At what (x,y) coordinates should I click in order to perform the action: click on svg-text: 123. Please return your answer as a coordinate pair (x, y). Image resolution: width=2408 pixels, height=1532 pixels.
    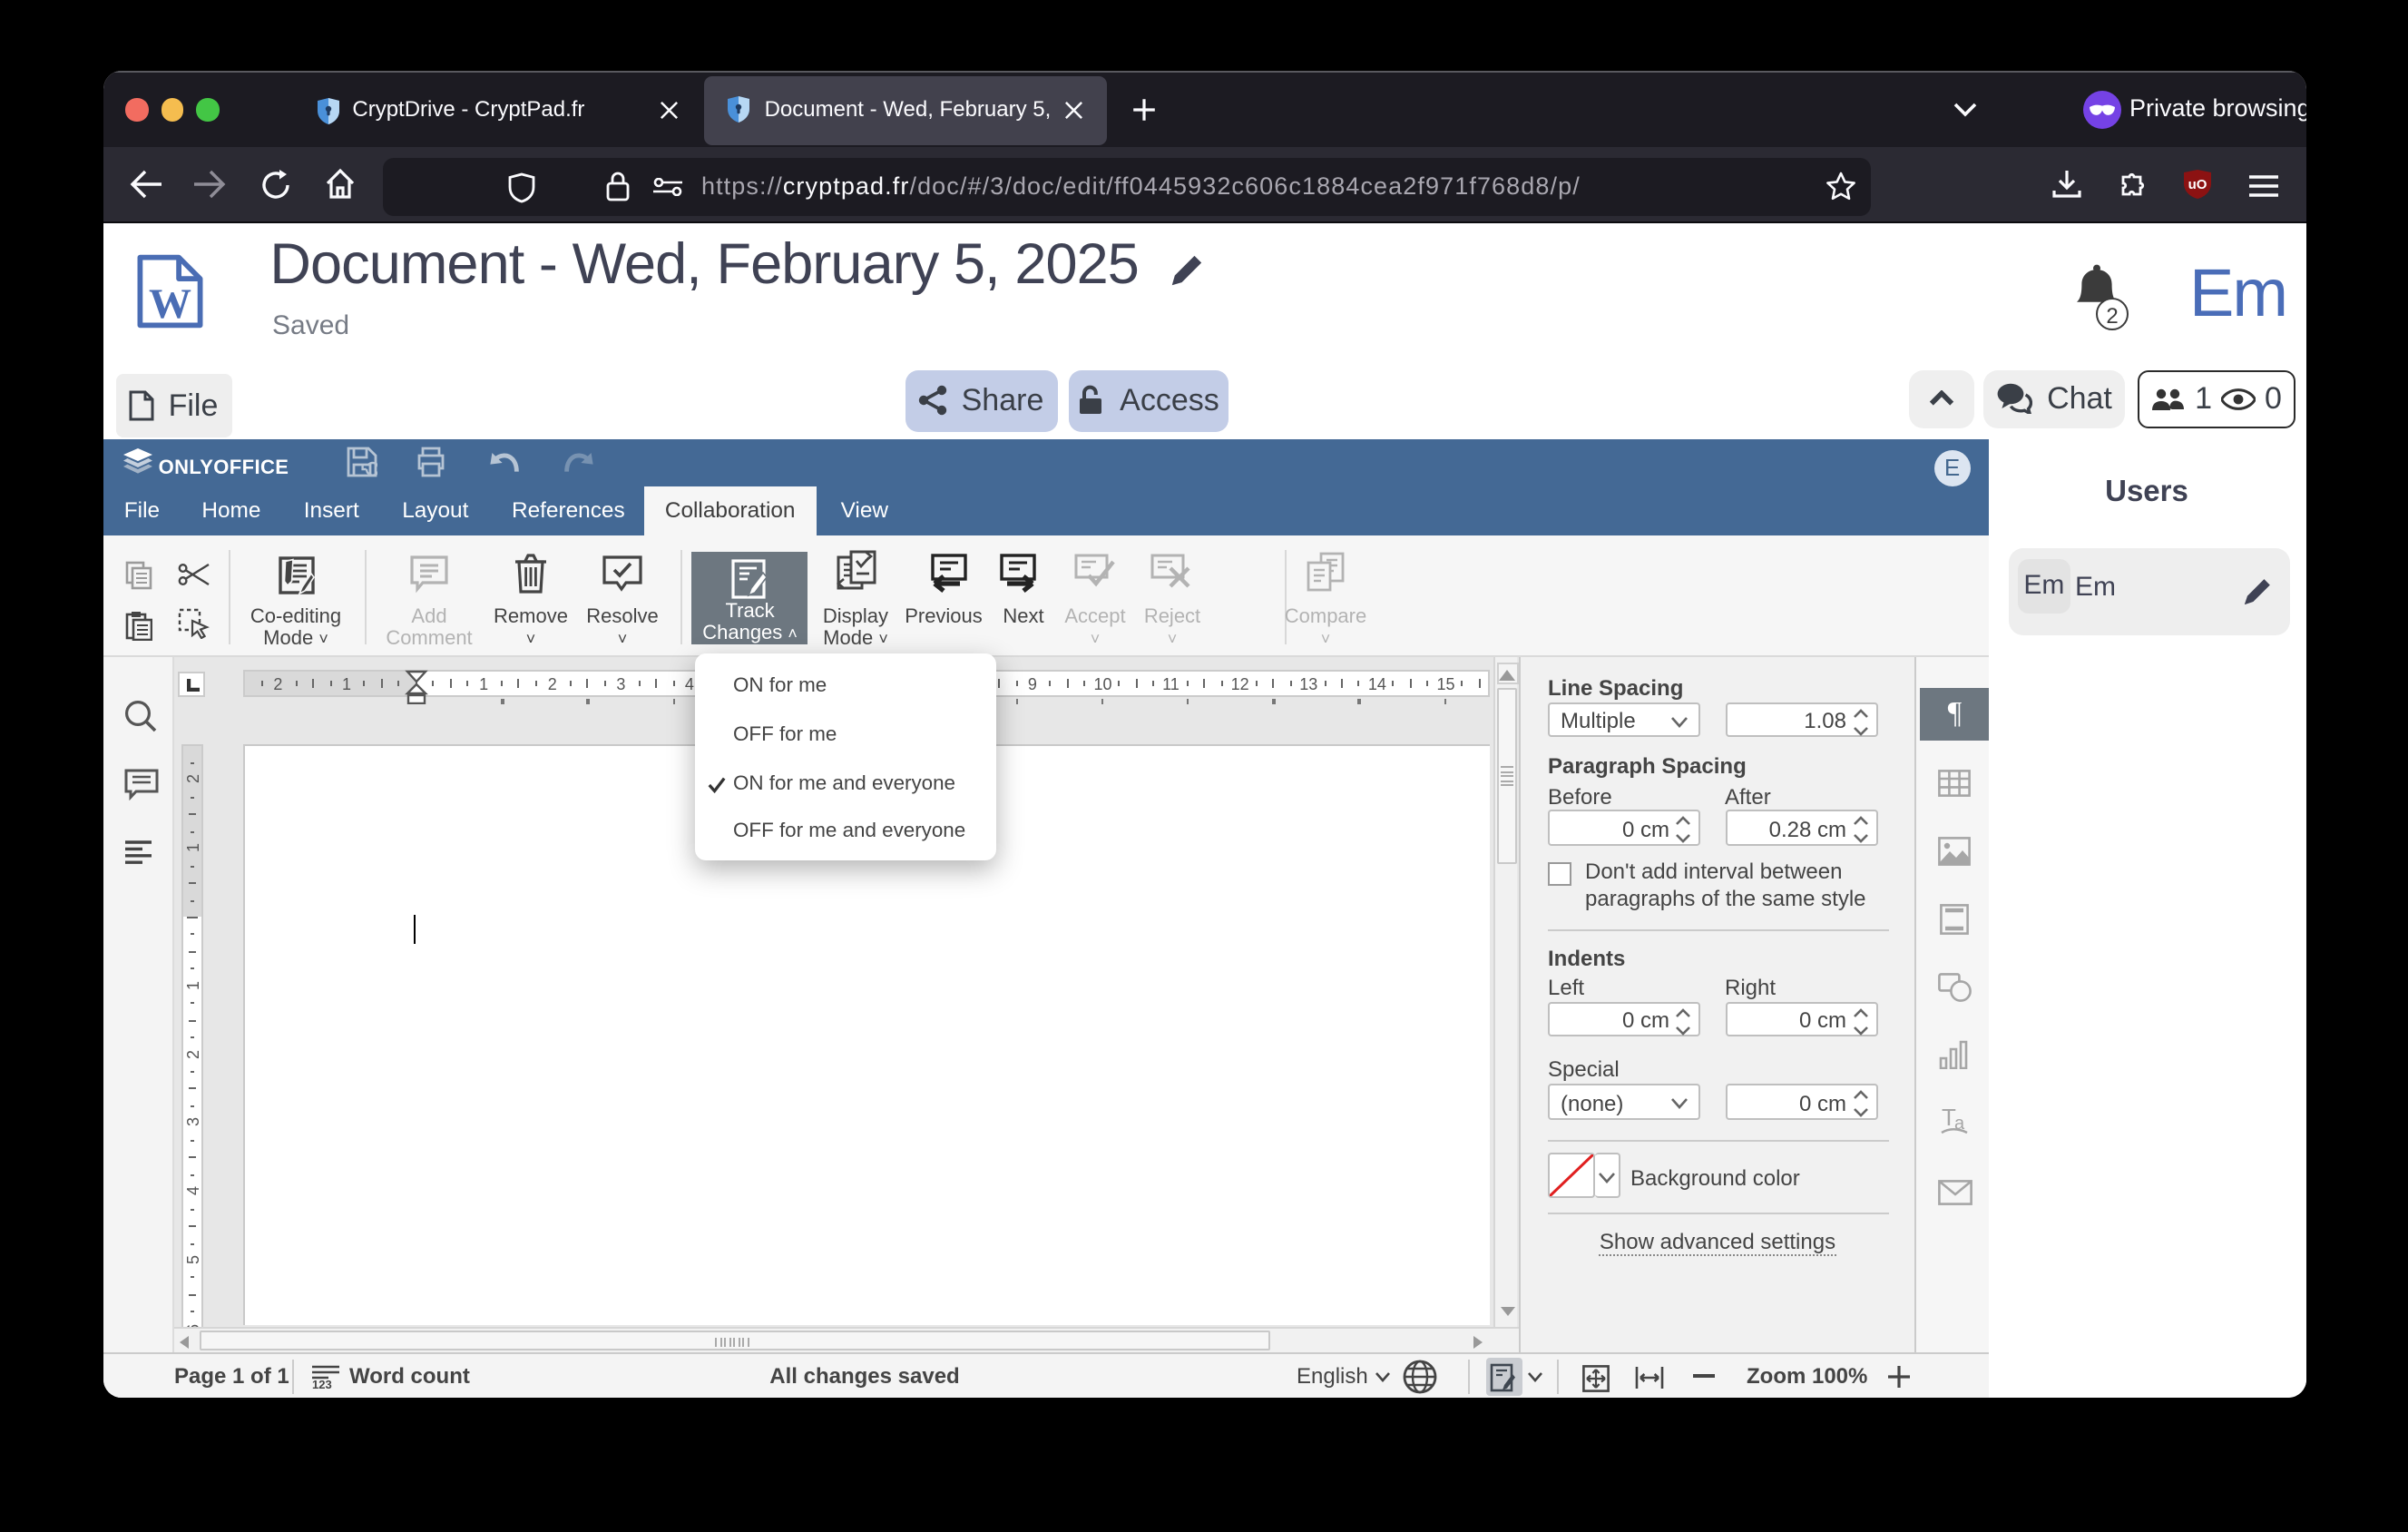
    Looking at the image, I should click on (323, 1383).